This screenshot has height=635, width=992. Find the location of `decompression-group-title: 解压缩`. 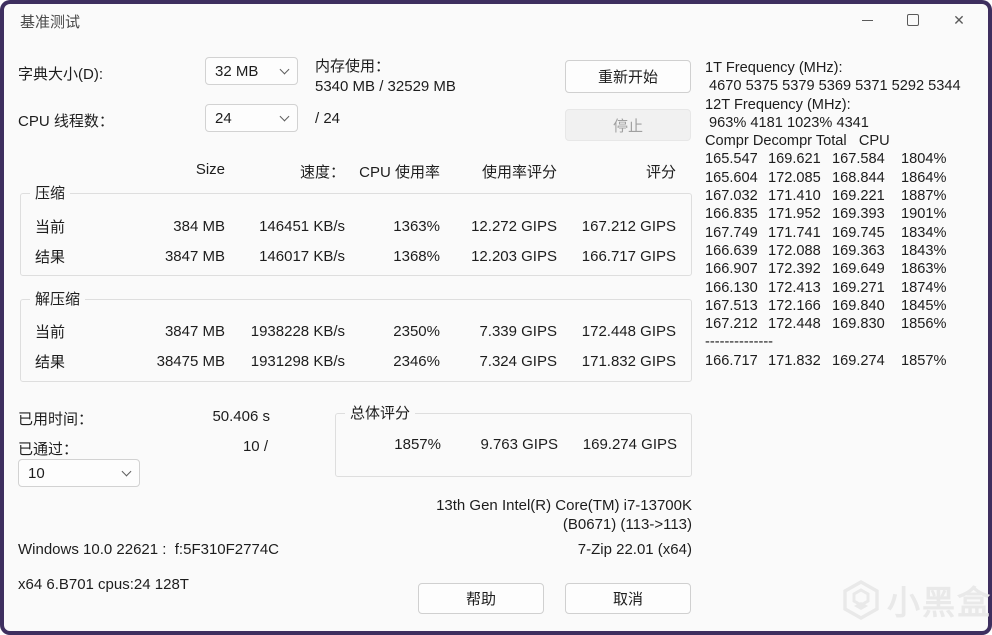

decompression-group-title: 解压缩 is located at coordinates (58, 300).